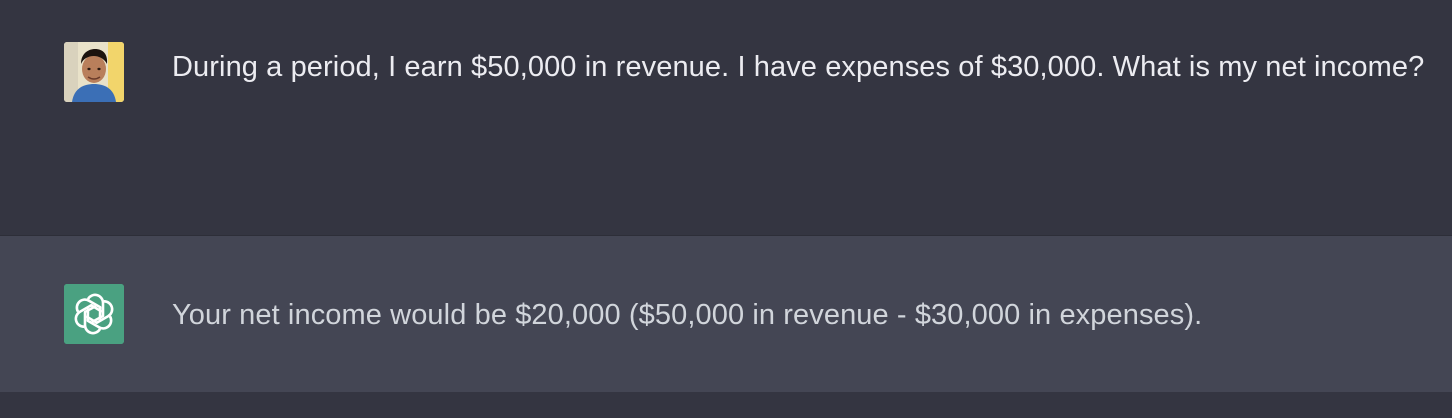  I want to click on user-avatar, so click(94, 72).